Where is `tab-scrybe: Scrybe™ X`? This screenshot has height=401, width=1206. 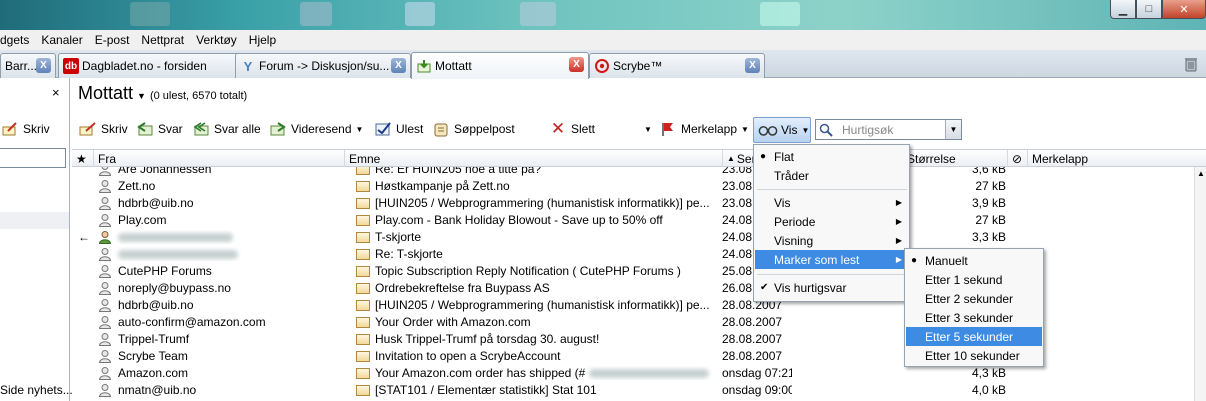 tab-scrybe: Scrybe™ X is located at coordinates (677, 65).